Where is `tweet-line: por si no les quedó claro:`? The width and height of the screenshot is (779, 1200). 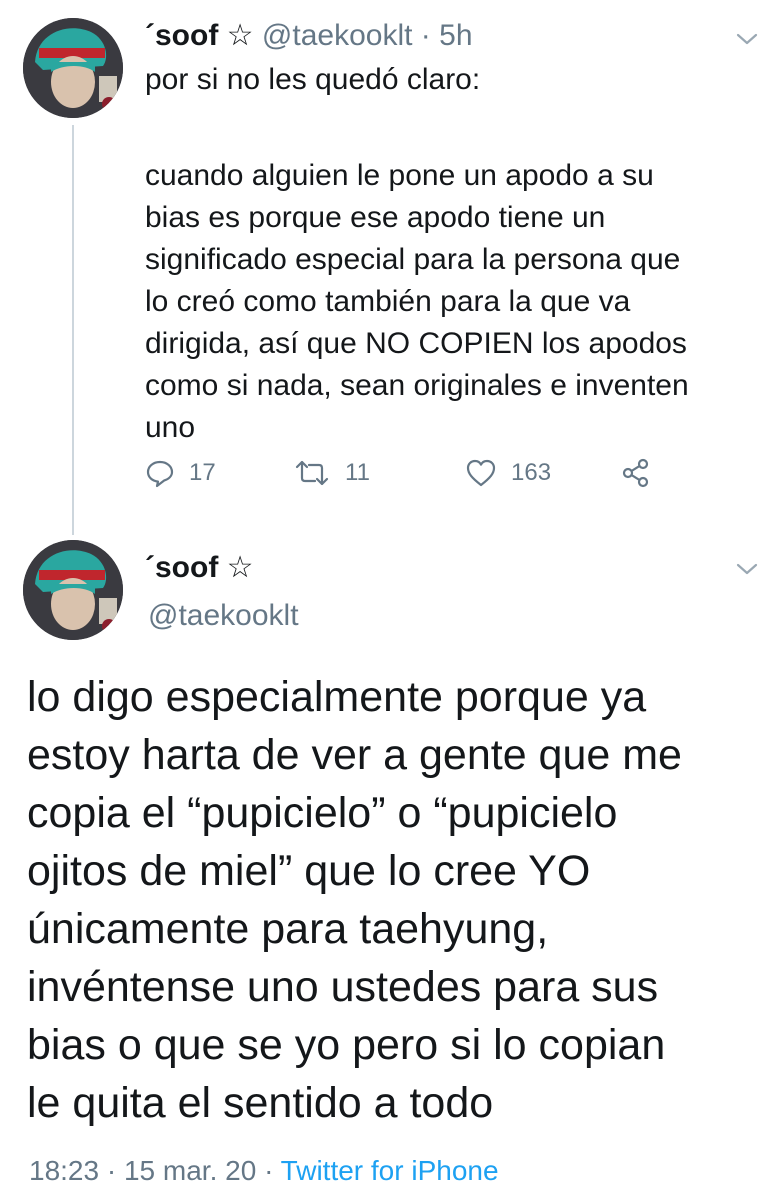
tweet-line: por si no les quedó claro: is located at coordinates (313, 79).